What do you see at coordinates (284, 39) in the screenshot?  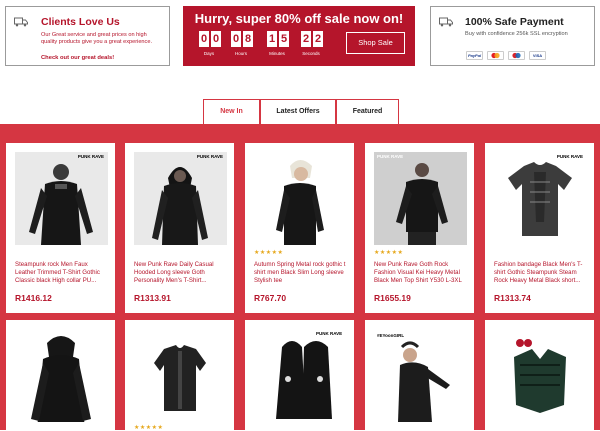 I see `countdown-digit: 5` at bounding box center [284, 39].